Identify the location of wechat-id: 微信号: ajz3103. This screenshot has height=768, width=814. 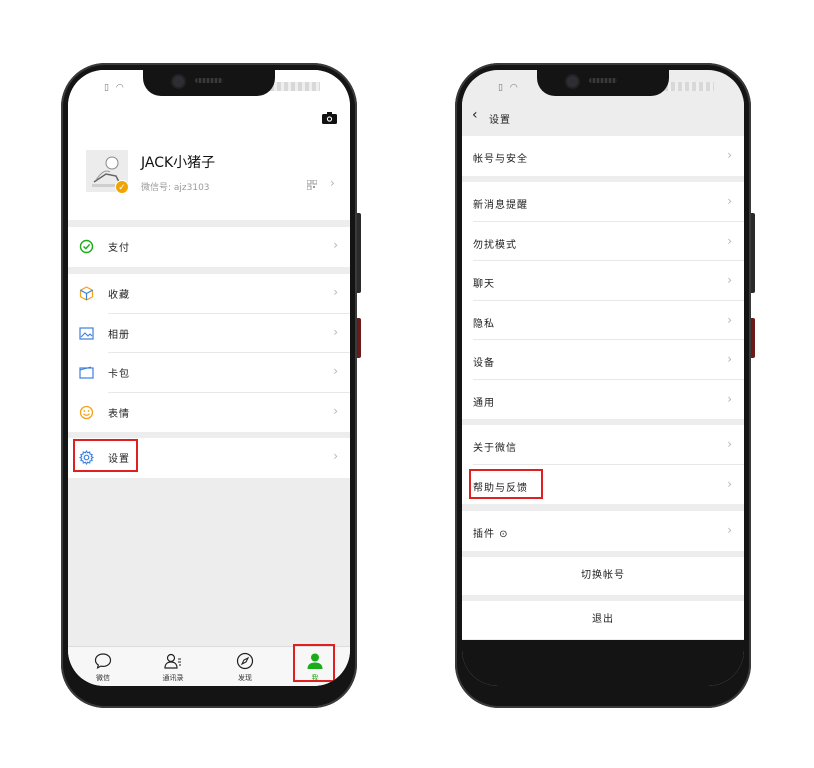
(175, 188).